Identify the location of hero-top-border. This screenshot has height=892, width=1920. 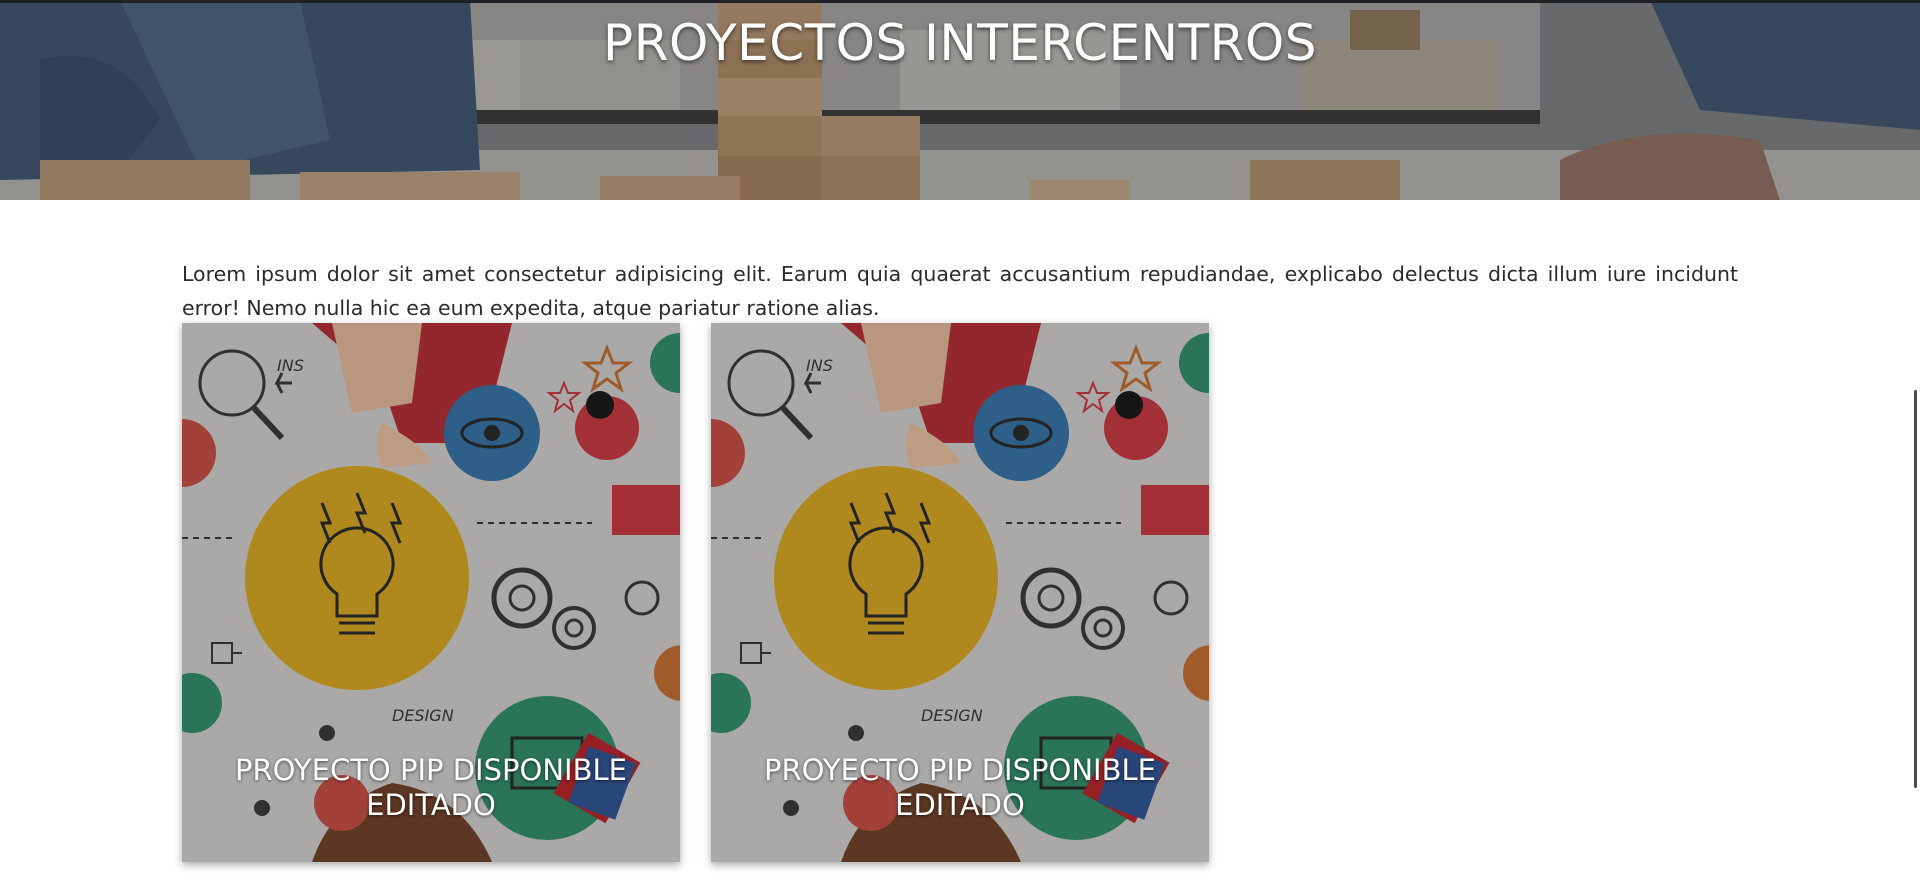
(960, 1).